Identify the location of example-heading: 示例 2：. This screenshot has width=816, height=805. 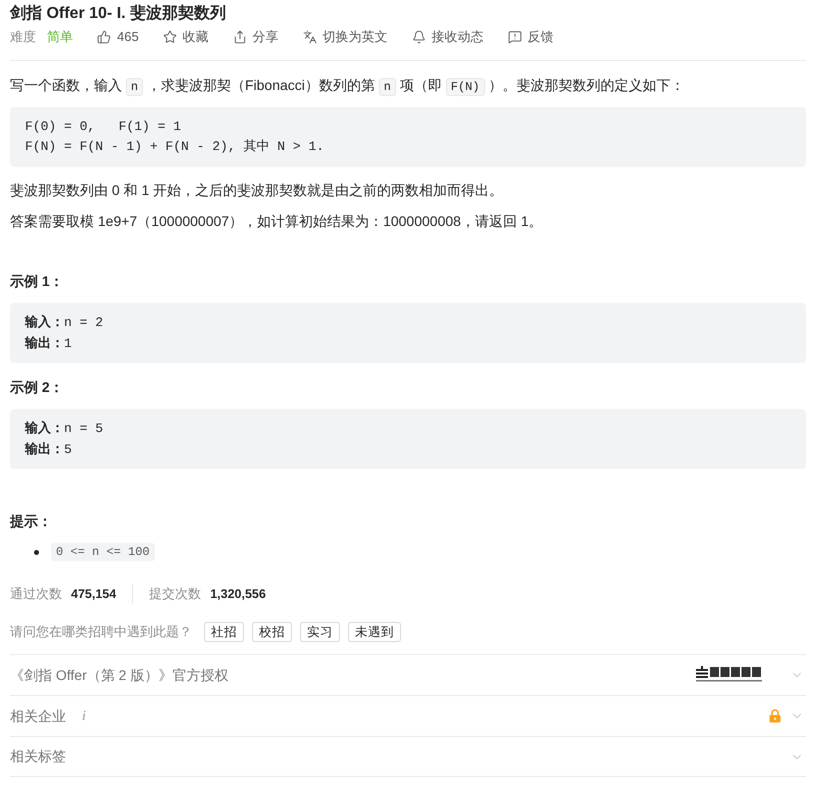
(37, 387).